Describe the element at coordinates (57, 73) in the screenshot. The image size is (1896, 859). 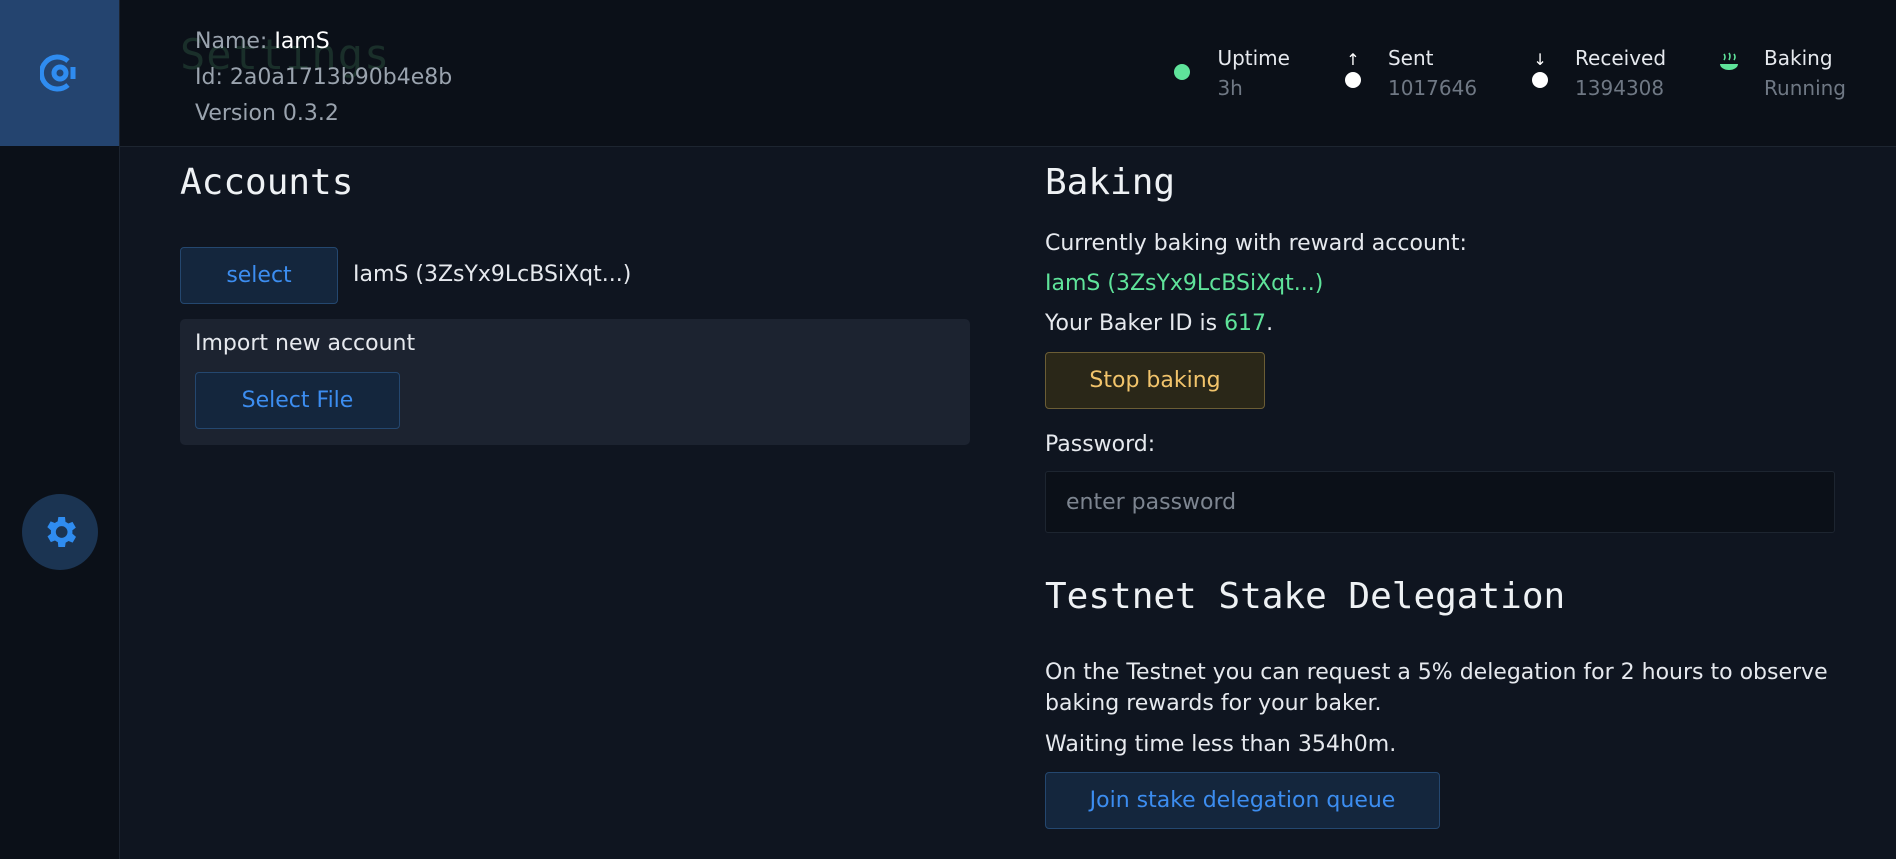
I see `concordium-logo-icon` at that location.